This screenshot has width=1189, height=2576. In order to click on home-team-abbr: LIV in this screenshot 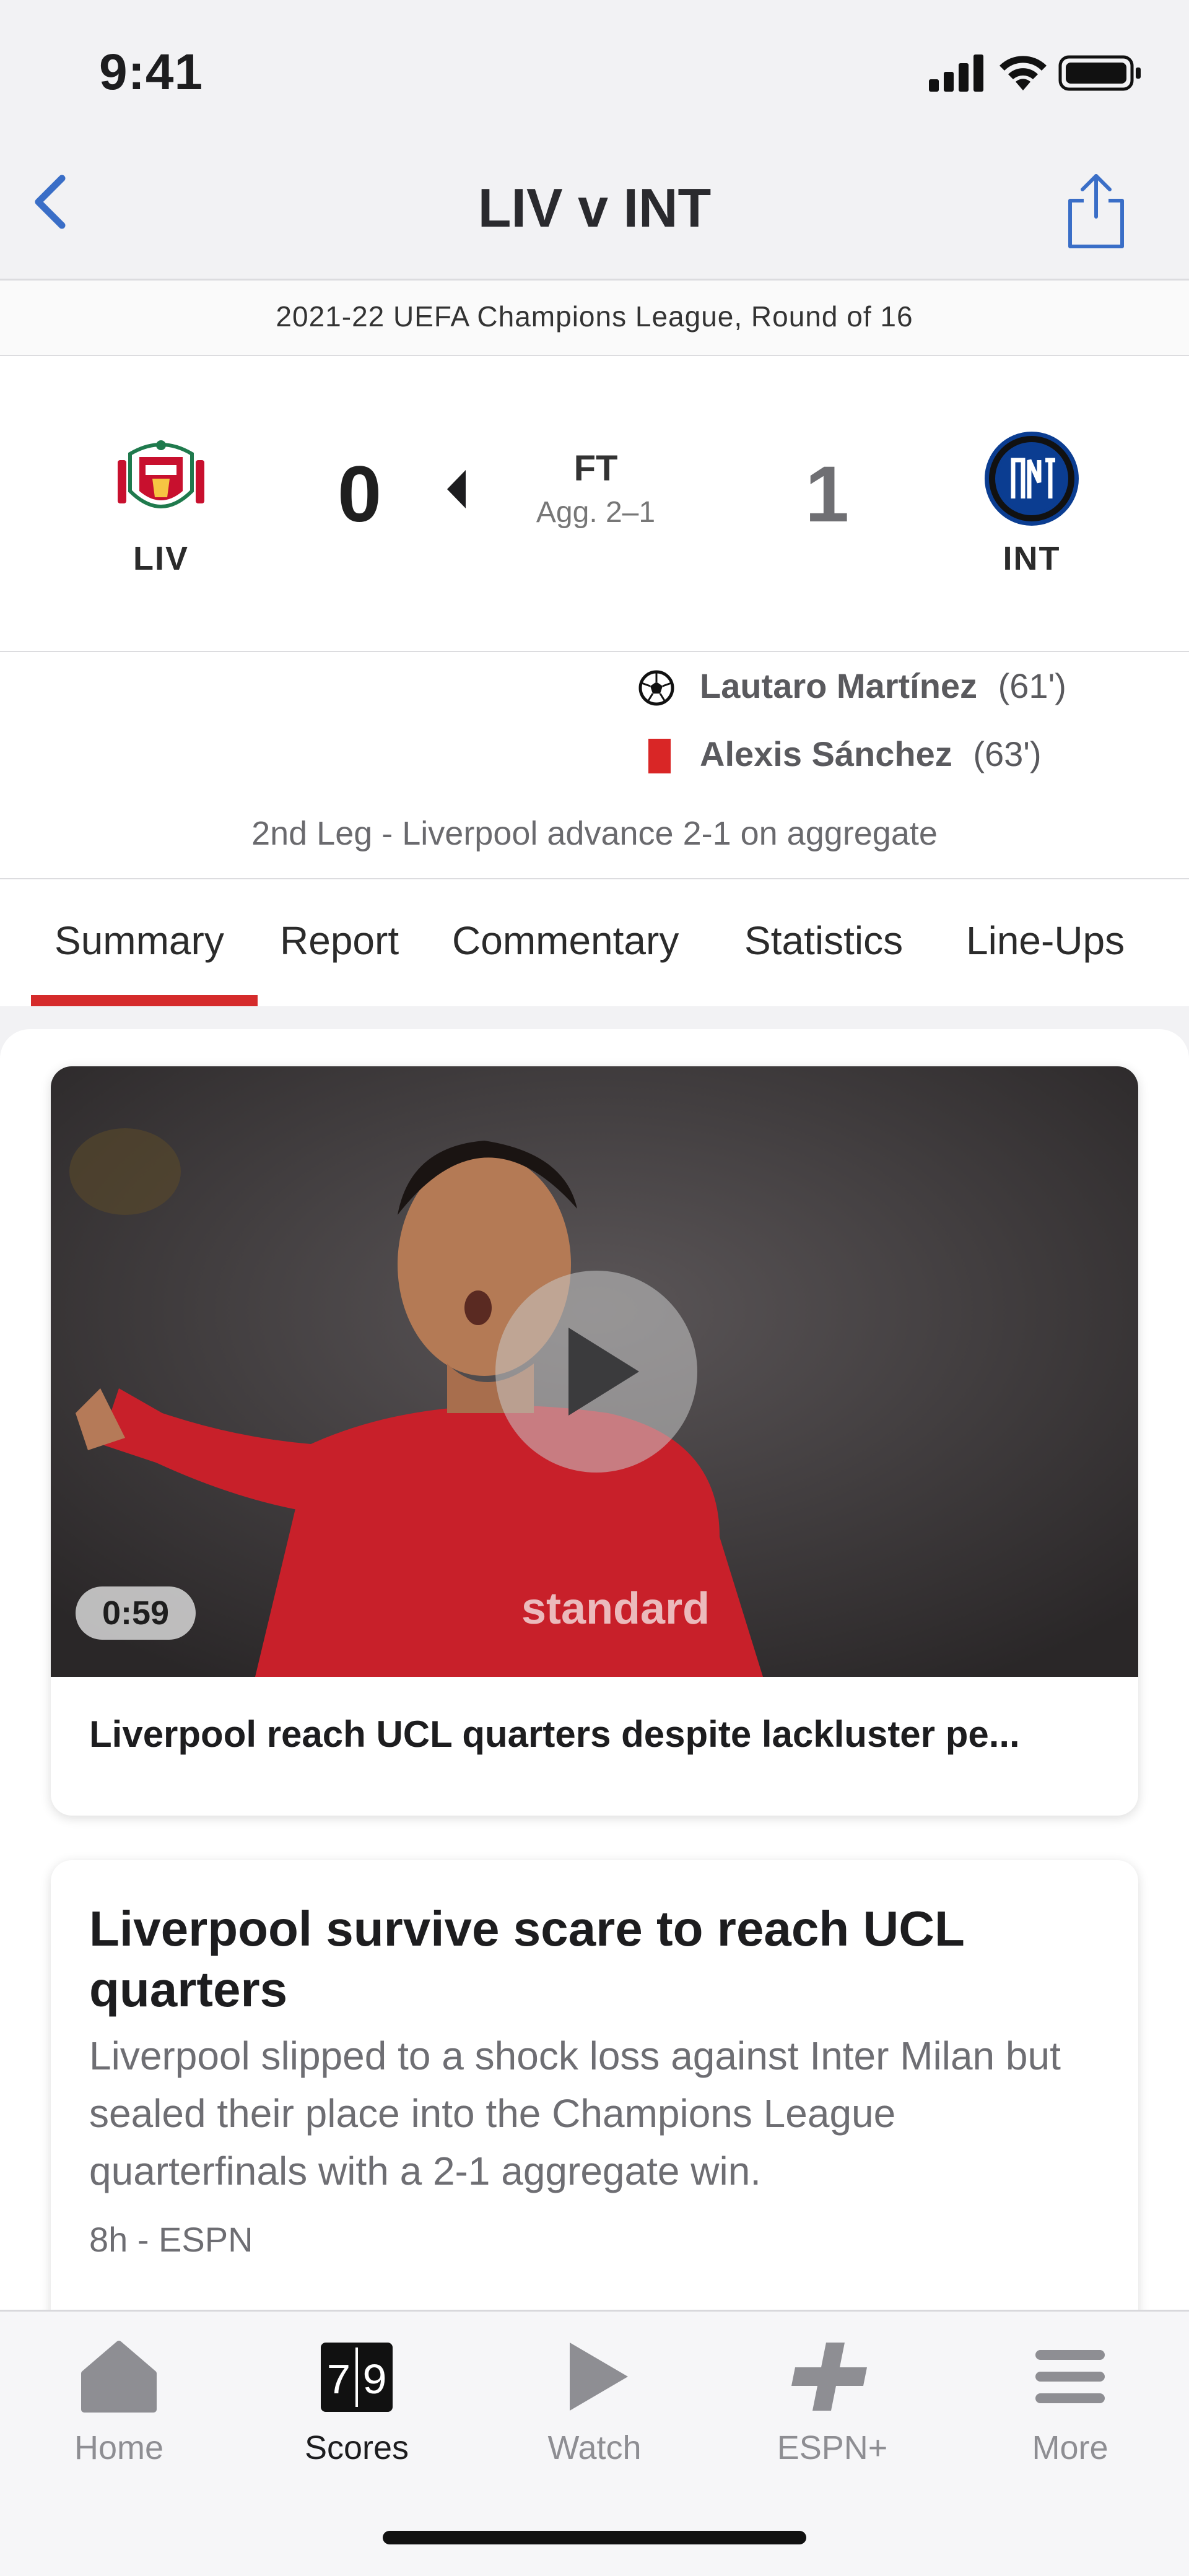, I will do `click(161, 558)`.